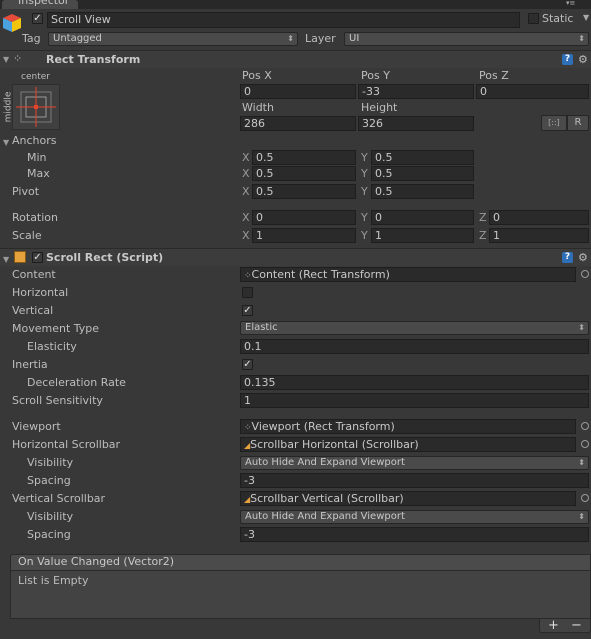  What do you see at coordinates (414, 517) in the screenshot?
I see `v-visibility-dropdown: Auto Hide And Expand Viewport ⬍` at bounding box center [414, 517].